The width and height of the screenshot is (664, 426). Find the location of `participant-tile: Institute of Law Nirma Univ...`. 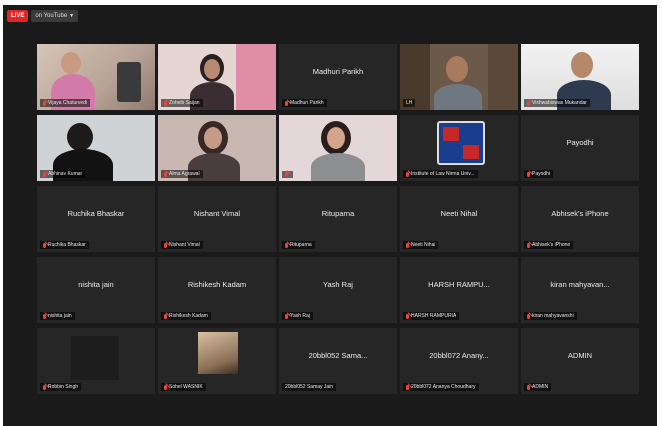

participant-tile: Institute of Law Nirma Univ... is located at coordinates (459, 148).